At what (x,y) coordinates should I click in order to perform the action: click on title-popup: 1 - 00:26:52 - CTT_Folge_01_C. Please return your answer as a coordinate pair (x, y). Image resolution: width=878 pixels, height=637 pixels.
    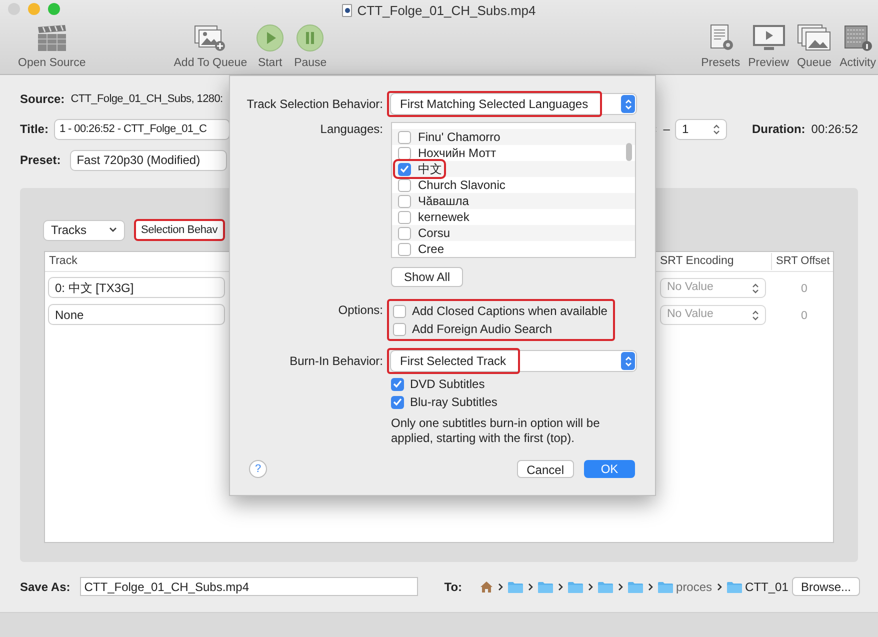
    Looking at the image, I should click on (142, 129).